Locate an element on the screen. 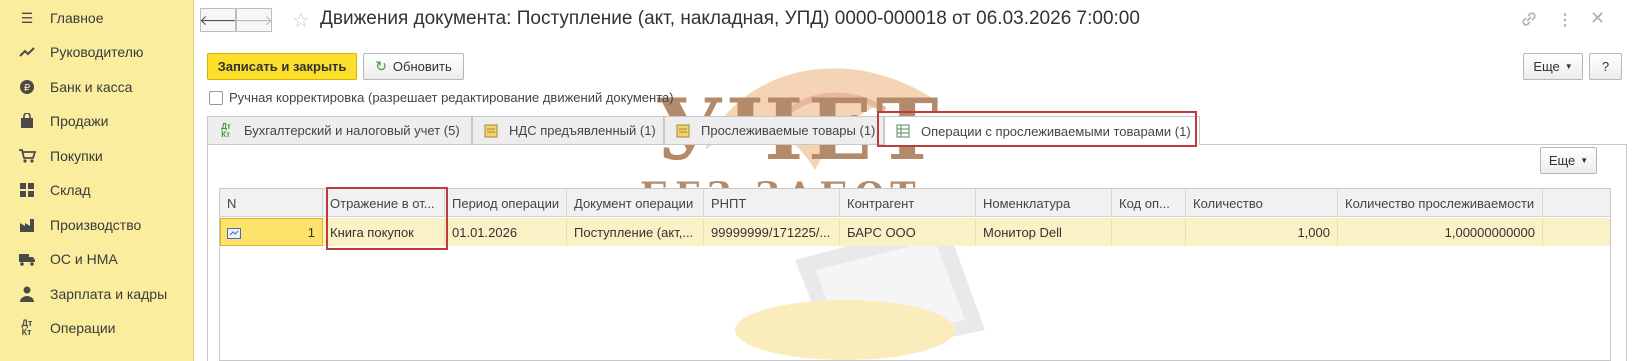 This screenshot has width=1637, height=361. refresh-icon: ↻ is located at coordinates (381, 66).